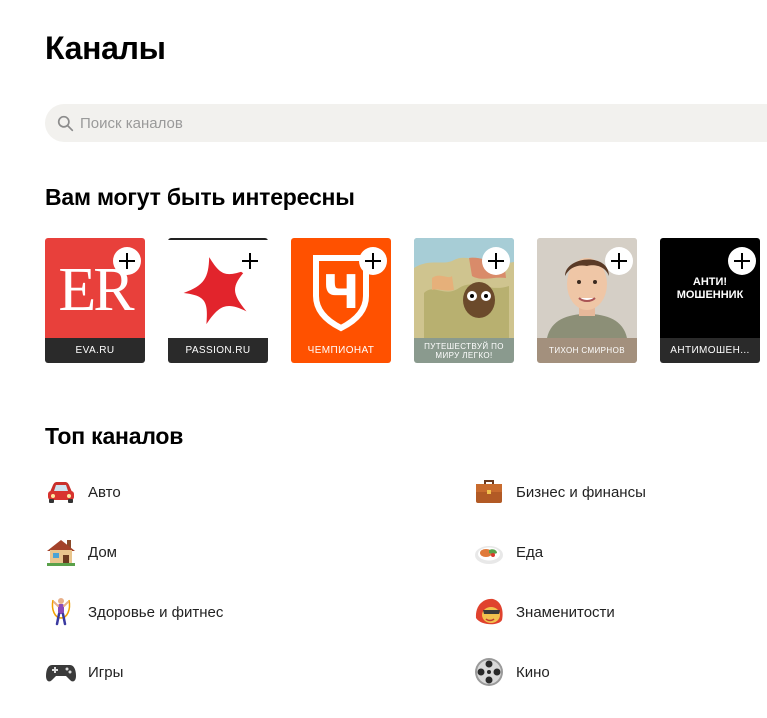 Image resolution: width=767 pixels, height=718 pixels. Describe the element at coordinates (81, 552) in the screenshot. I see `category-home: Дом` at that location.